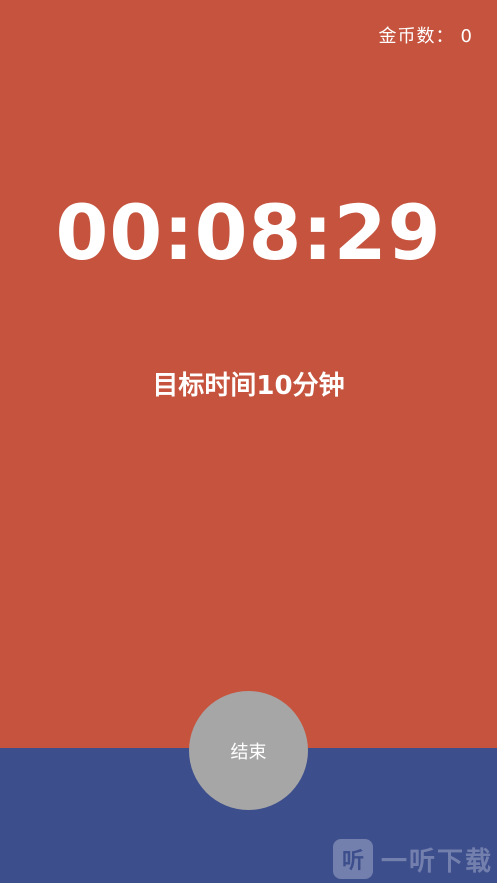  Describe the element at coordinates (352, 859) in the screenshot. I see `watermark-logo-icon: 听` at that location.